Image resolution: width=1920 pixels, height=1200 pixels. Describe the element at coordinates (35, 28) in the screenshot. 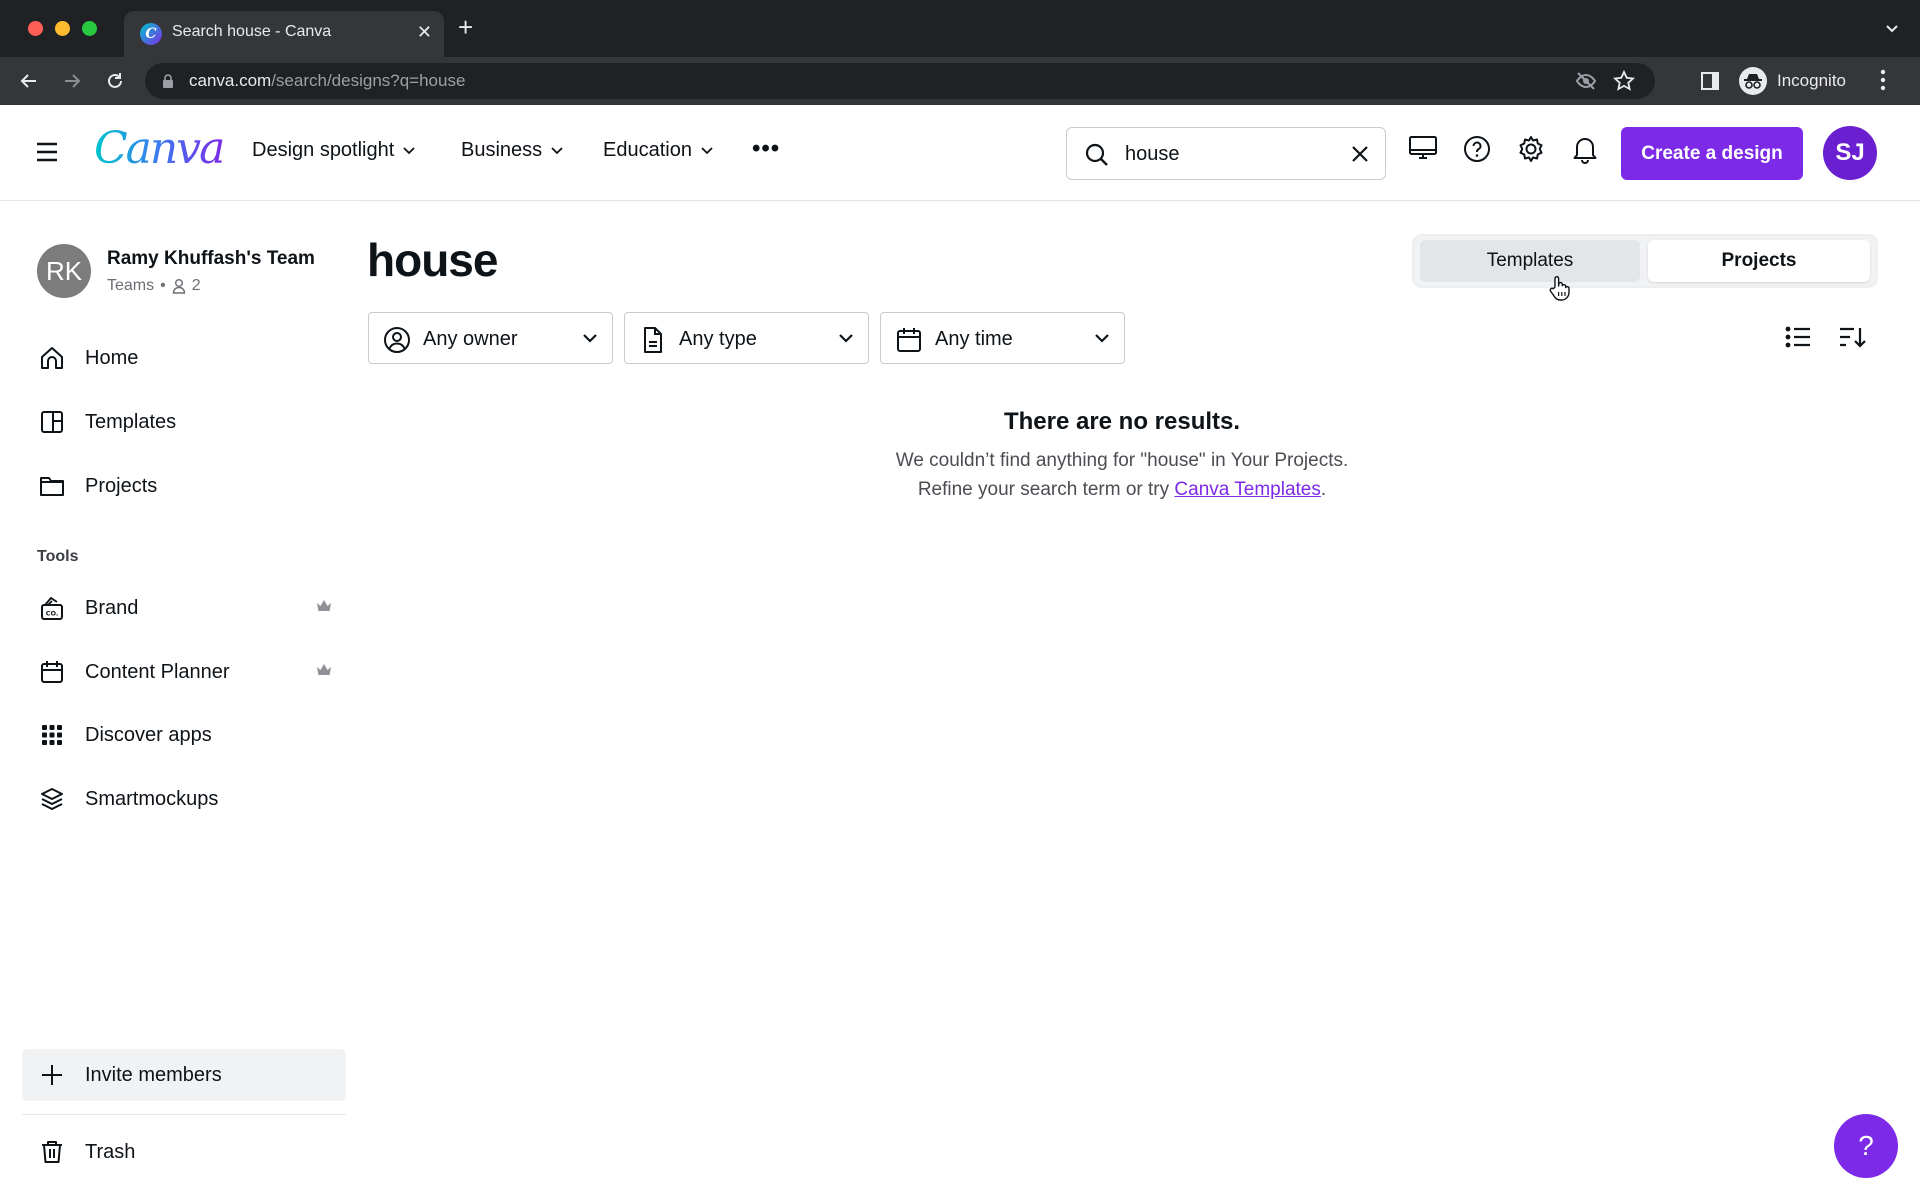

I see `window-close-button` at that location.